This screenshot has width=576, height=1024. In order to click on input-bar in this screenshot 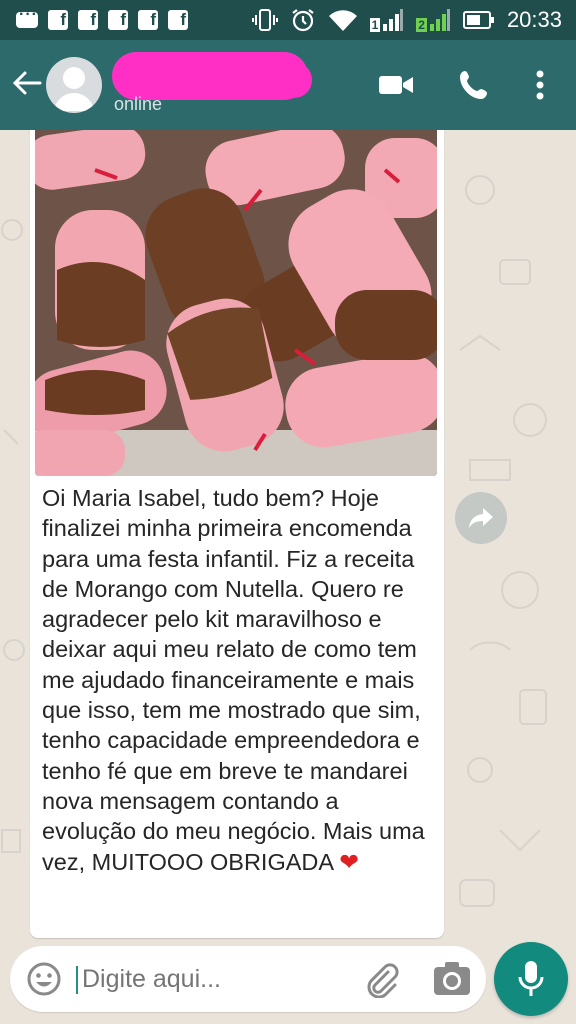, I will do `click(288, 982)`.